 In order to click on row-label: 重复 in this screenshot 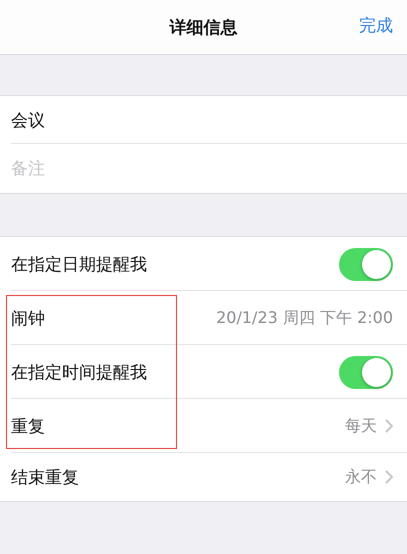, I will do `click(28, 427)`.